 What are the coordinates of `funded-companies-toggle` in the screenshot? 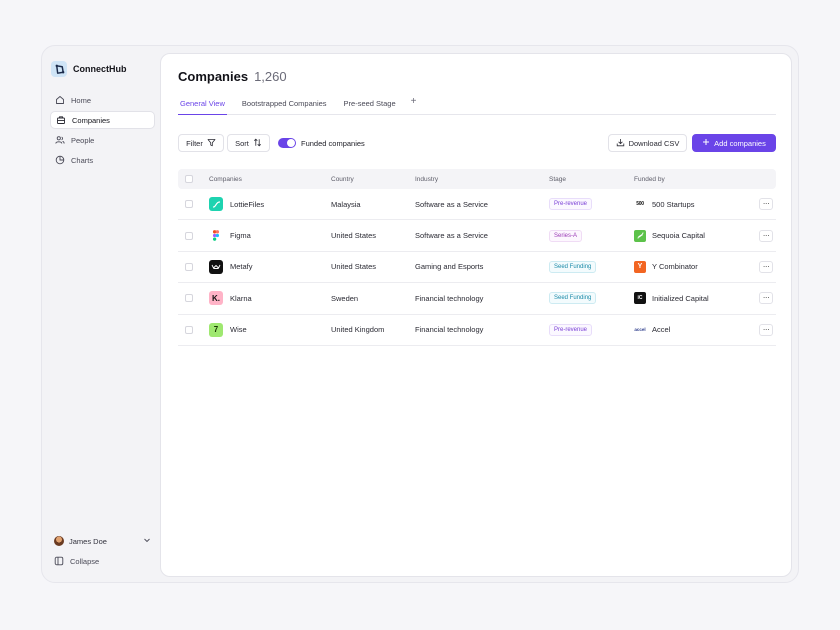 It's located at (287, 143).